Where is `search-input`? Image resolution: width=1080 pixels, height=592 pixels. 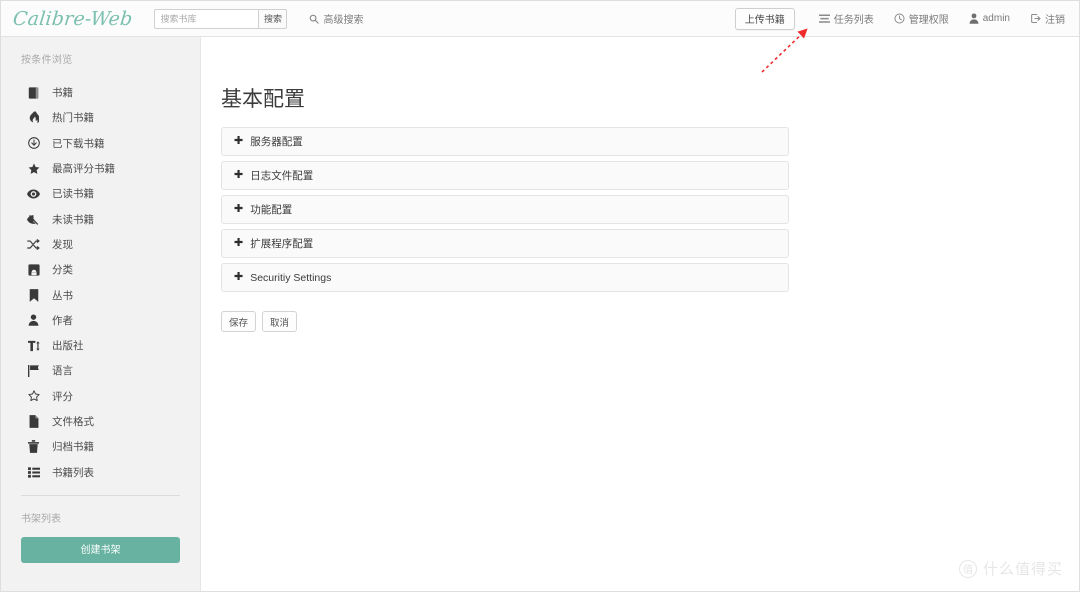
search-input is located at coordinates (206, 18).